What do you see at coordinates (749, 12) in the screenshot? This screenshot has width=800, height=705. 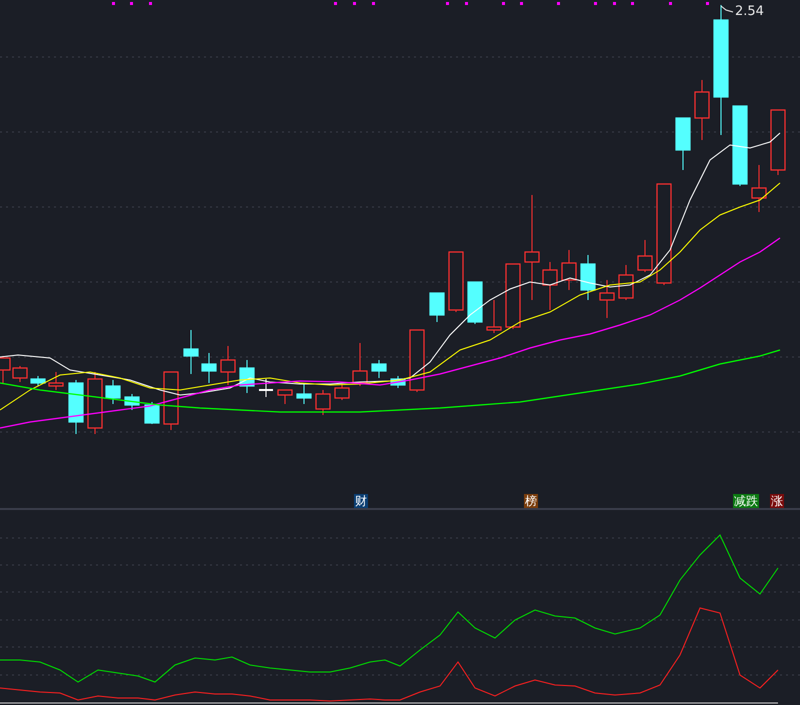 I see `high-price-label: 2.54` at bounding box center [749, 12].